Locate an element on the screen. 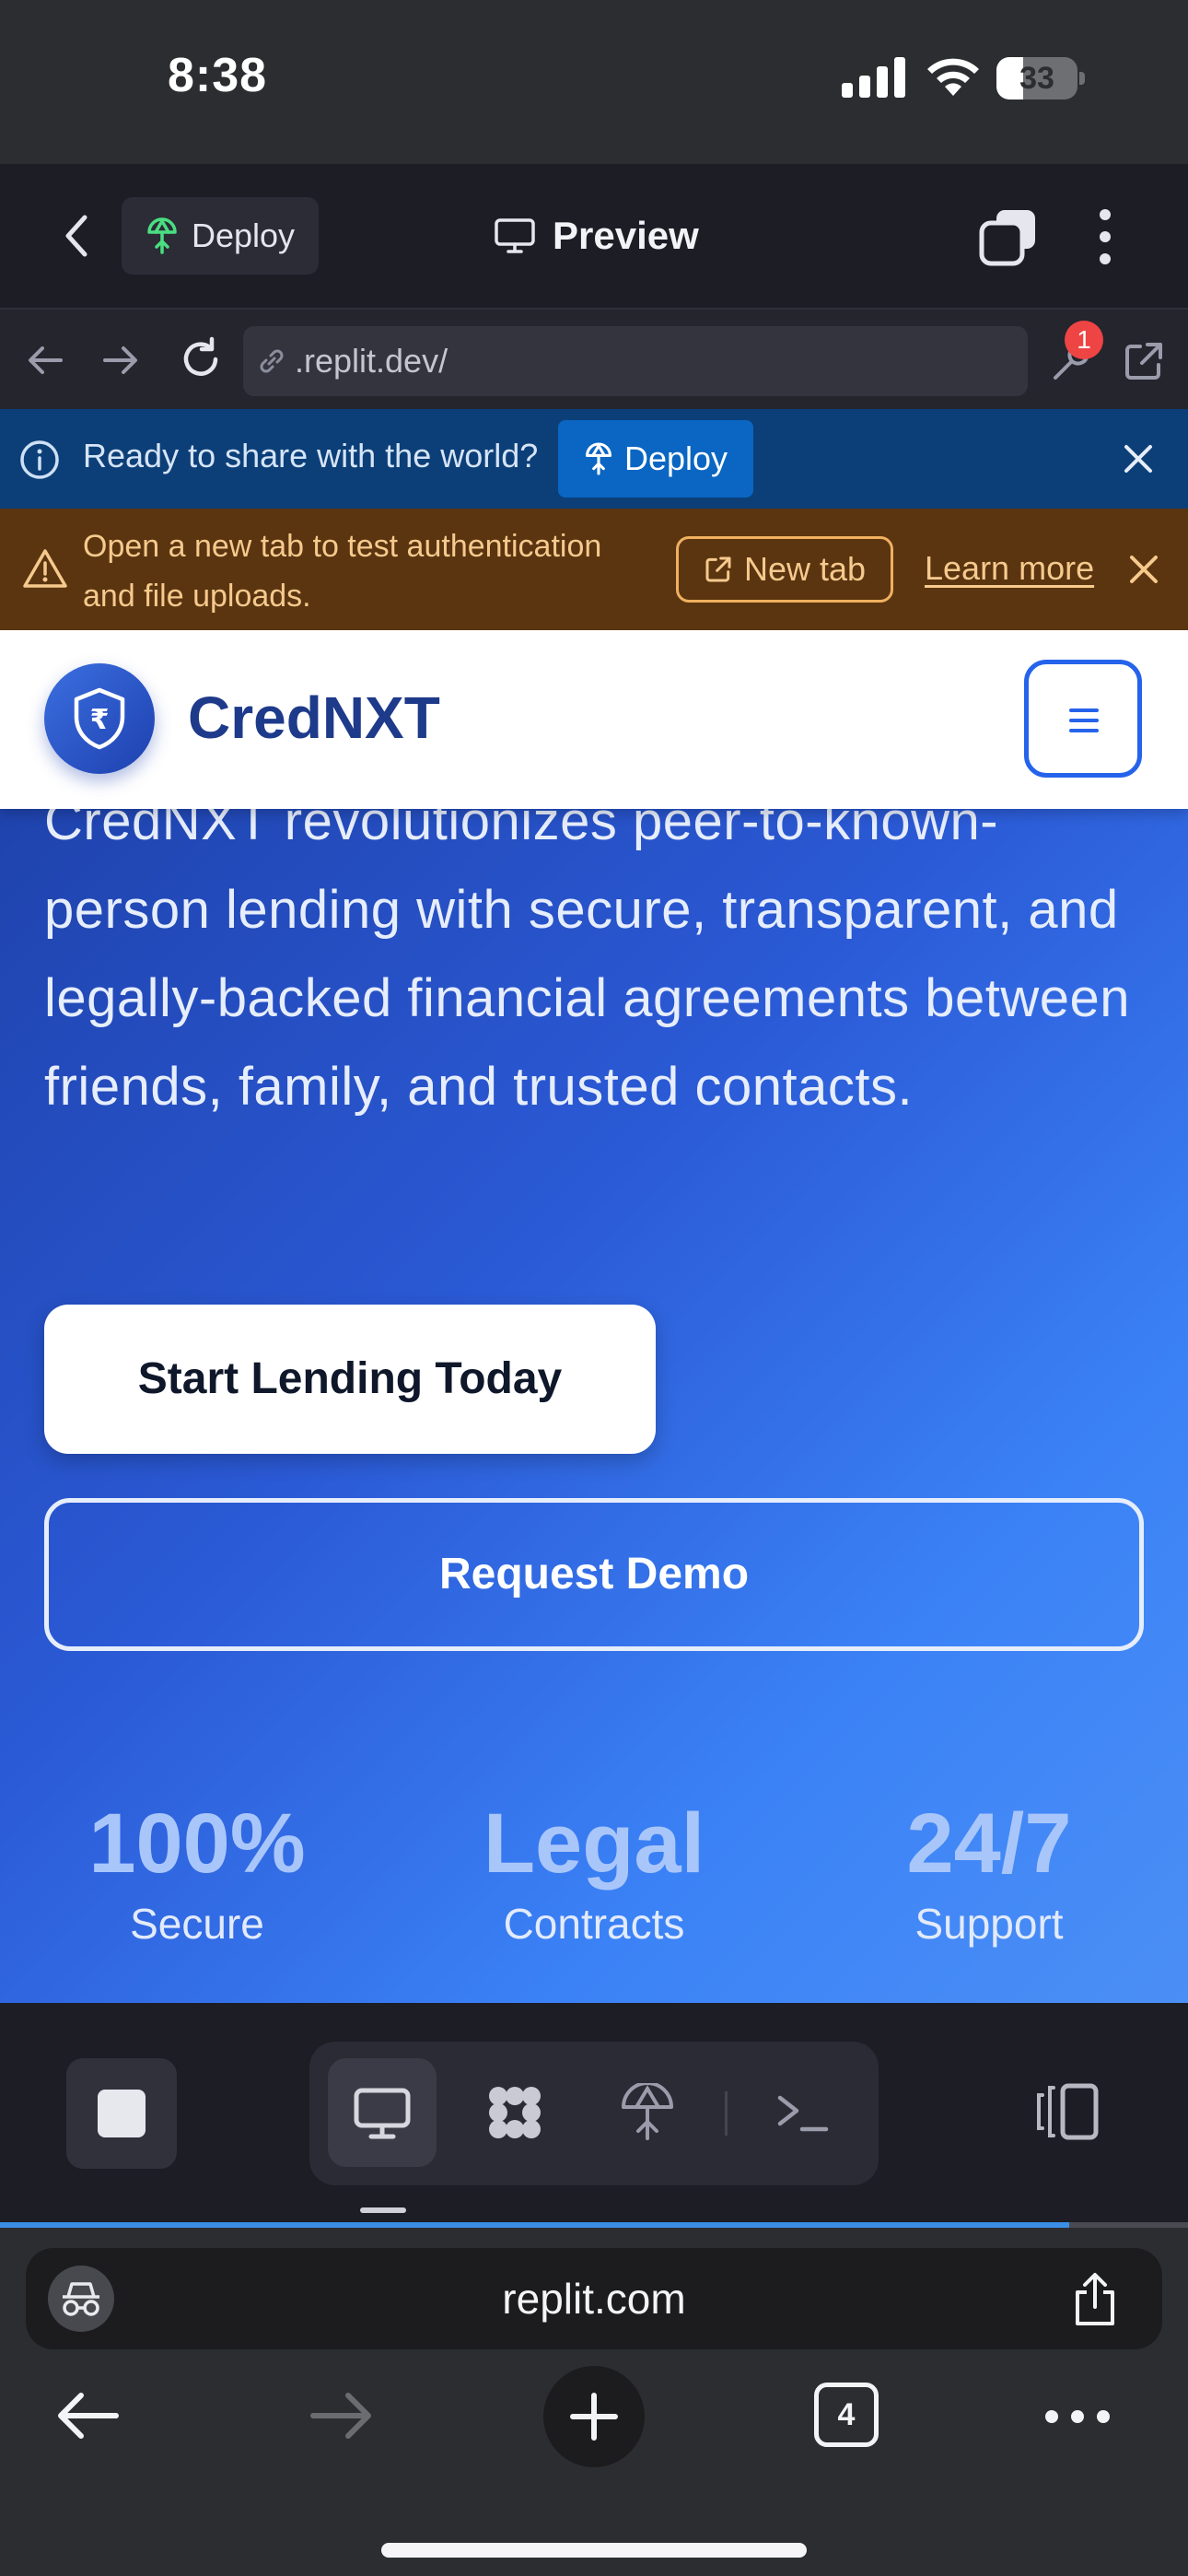 Image resolution: width=1188 pixels, height=2576 pixels. new-tab-label: New tab is located at coordinates (805, 569).